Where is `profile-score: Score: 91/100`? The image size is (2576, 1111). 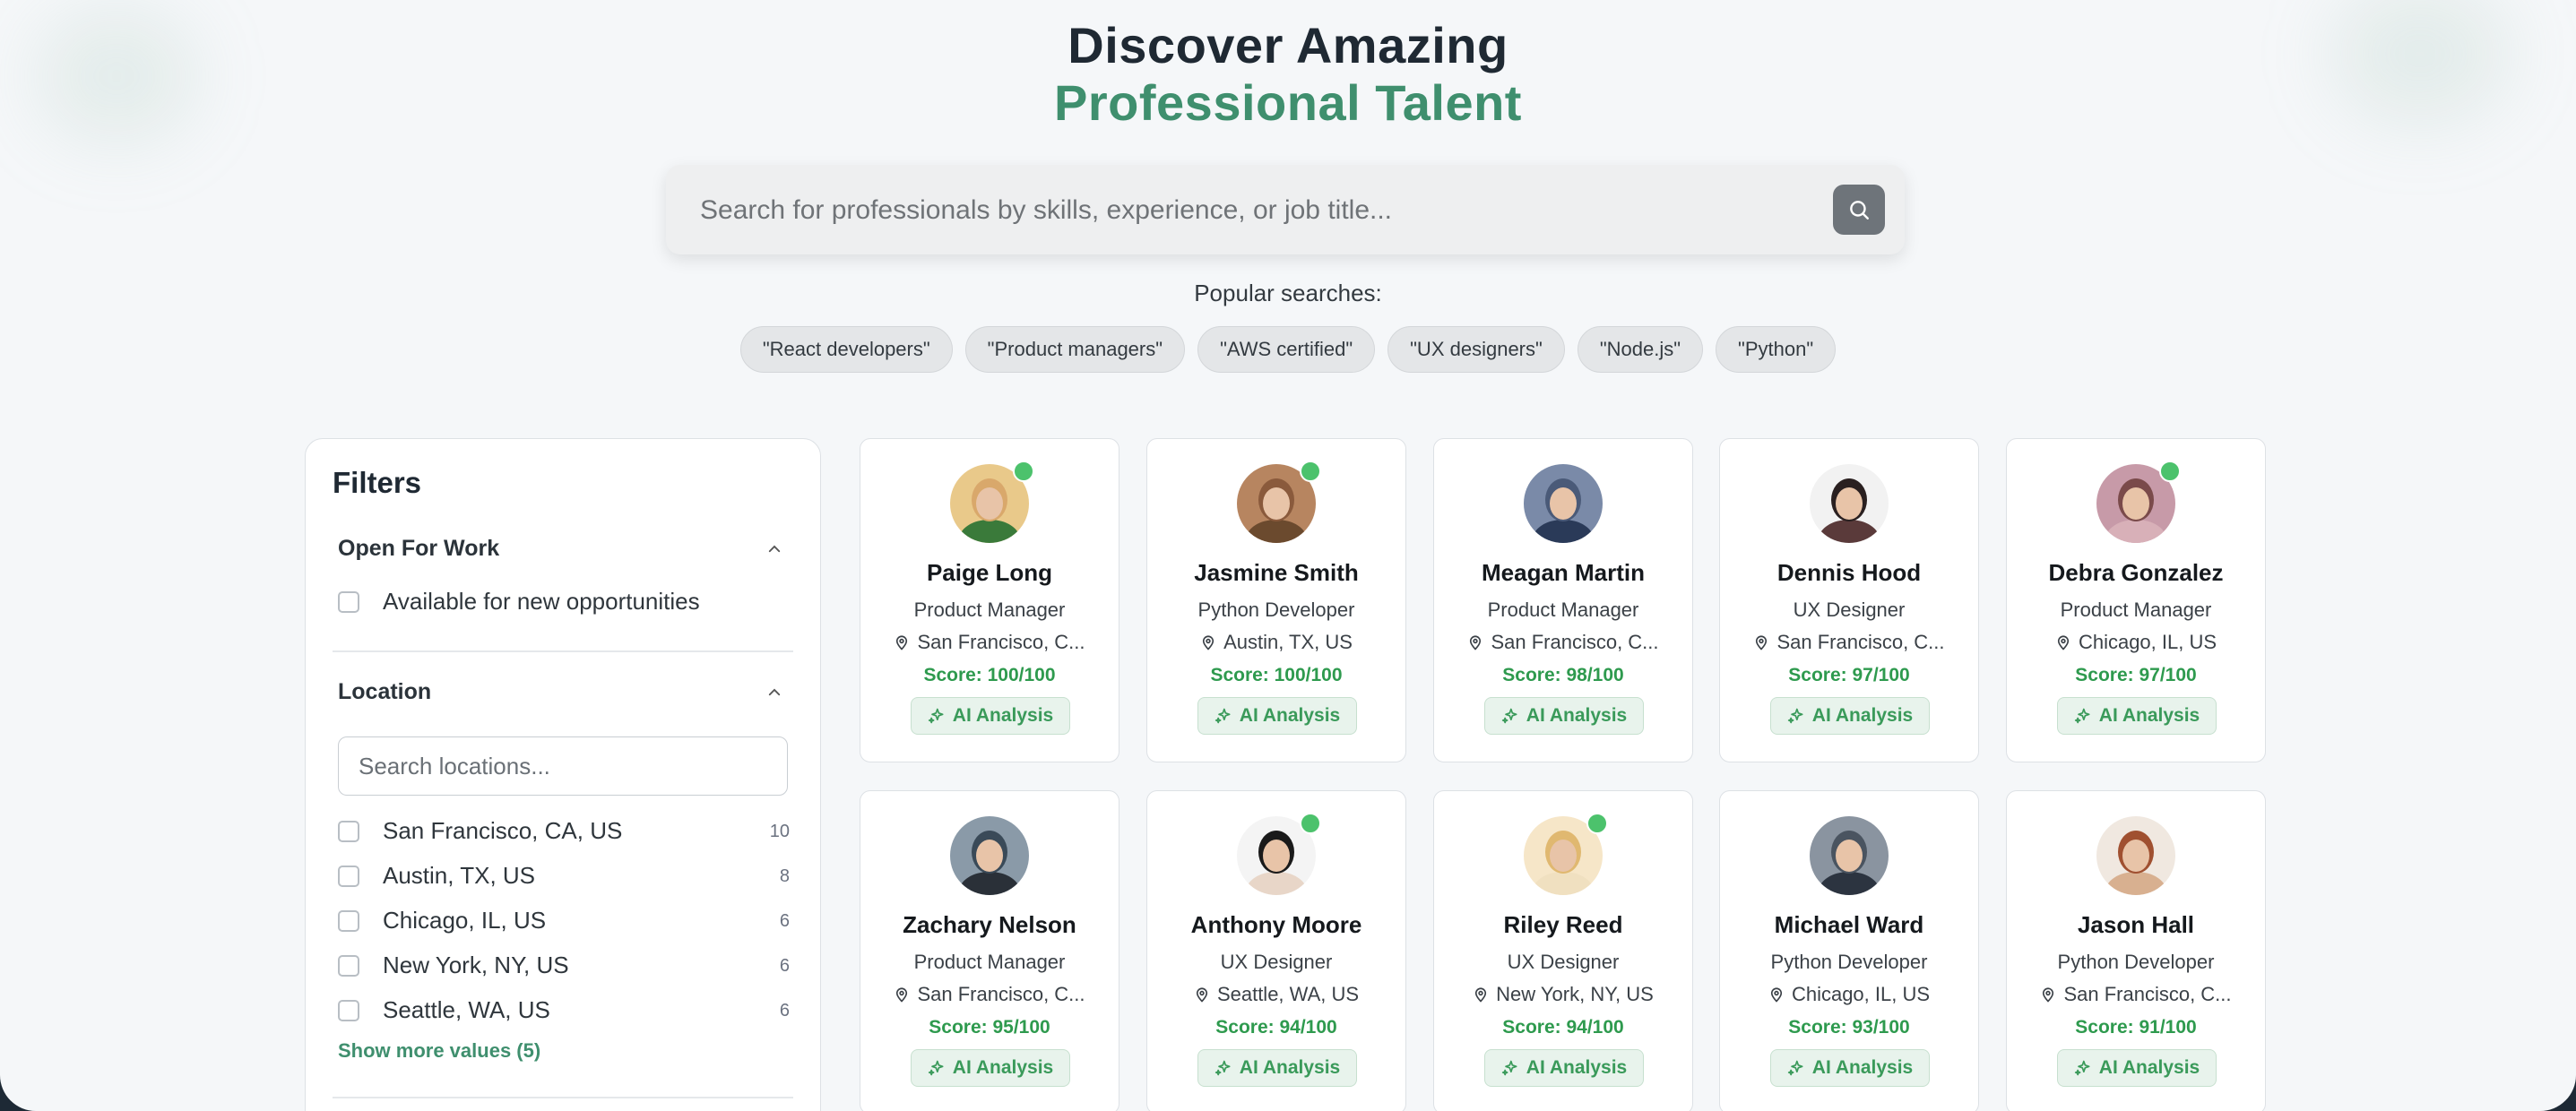 profile-score: Score: 91/100 is located at coordinates (2136, 1027).